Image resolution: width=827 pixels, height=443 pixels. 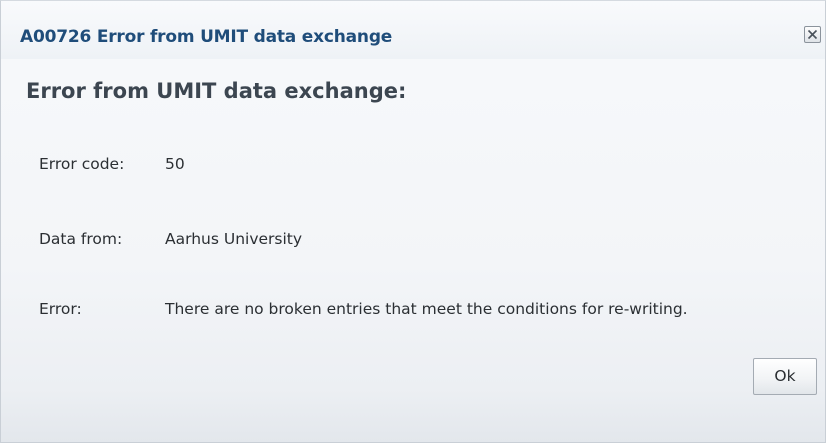 What do you see at coordinates (60, 309) in the screenshot?
I see `error-label: Error:` at bounding box center [60, 309].